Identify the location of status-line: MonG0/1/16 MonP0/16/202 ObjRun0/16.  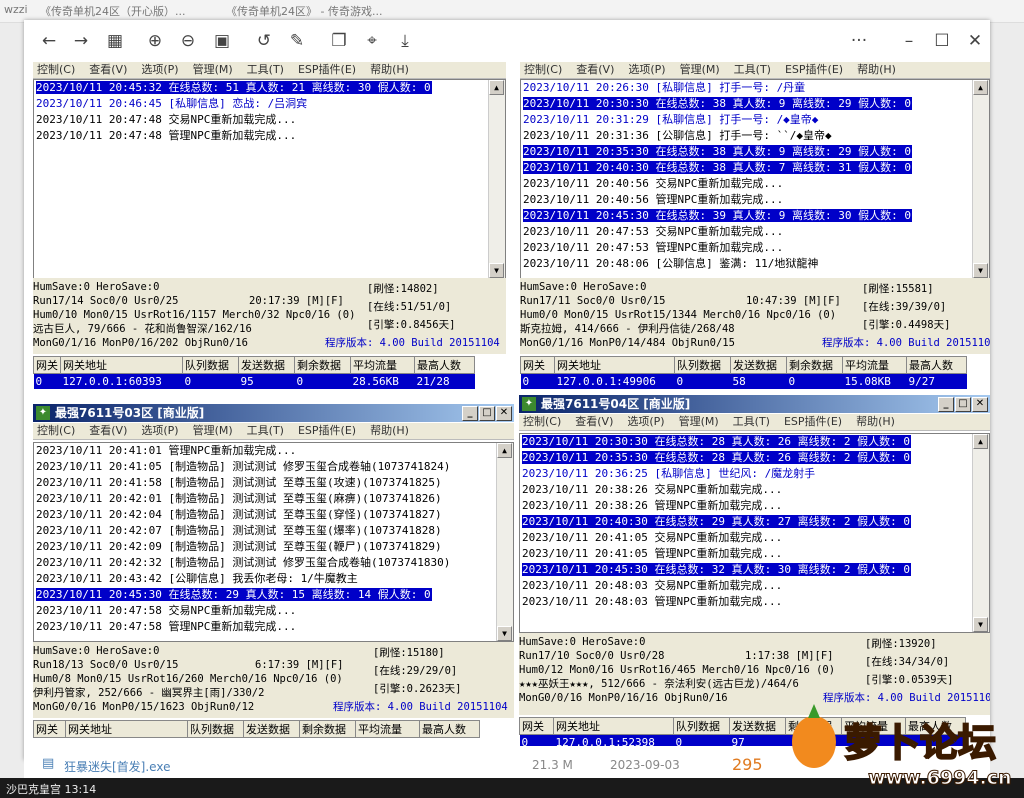
(140, 343).